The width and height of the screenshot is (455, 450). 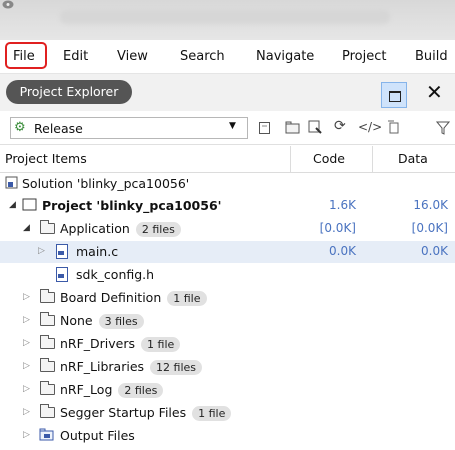 I want to click on column-data: Data, so click(x=413, y=158).